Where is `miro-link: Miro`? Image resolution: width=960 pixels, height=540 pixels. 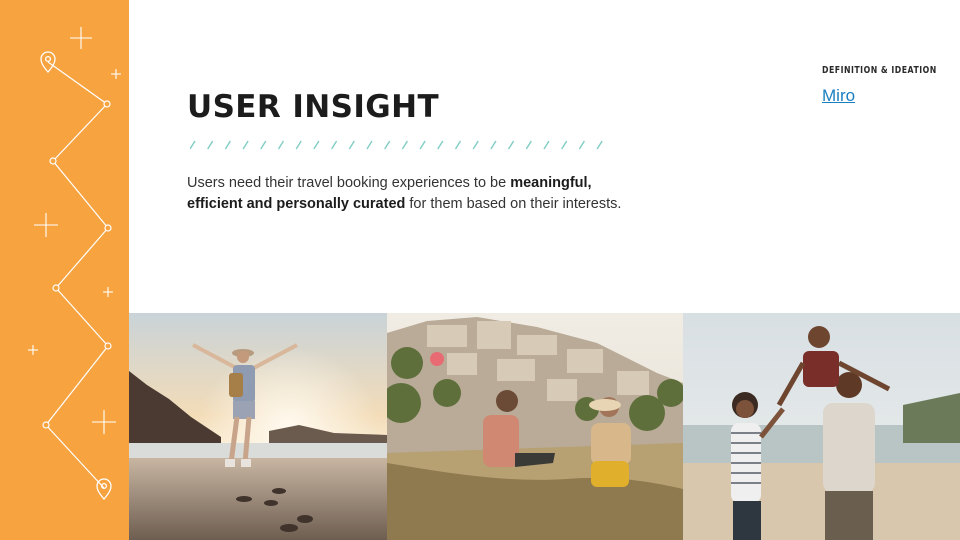
miro-link: Miro is located at coordinates (838, 96).